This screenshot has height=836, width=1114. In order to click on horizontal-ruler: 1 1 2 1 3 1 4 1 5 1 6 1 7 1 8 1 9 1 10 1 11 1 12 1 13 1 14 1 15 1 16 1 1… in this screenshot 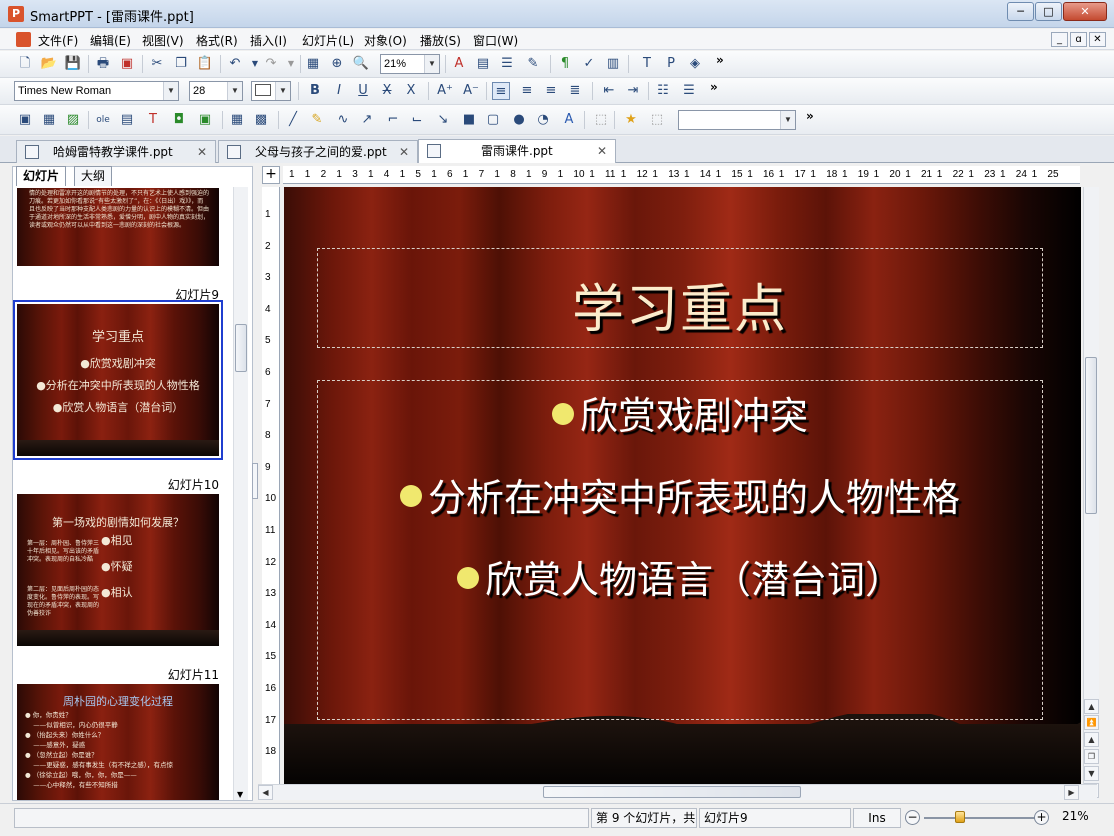, I will do `click(681, 175)`.